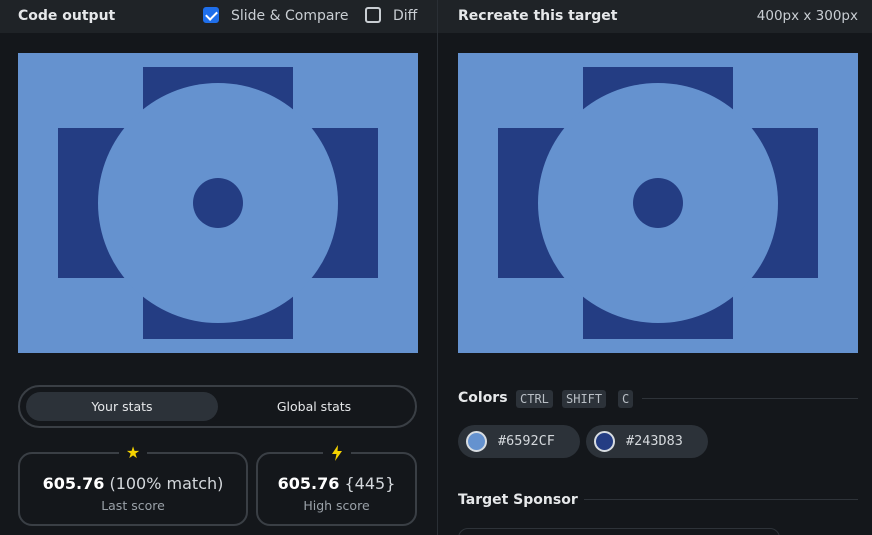  Describe the element at coordinates (314, 406) in the screenshot. I see `tab-global-stats: Global stats` at that location.